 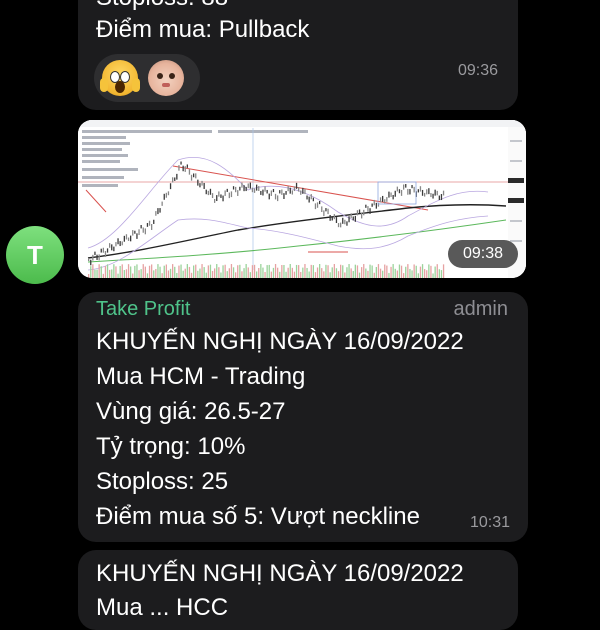 What do you see at coordinates (120, 78) in the screenshot?
I see `scream-emoji-icon` at bounding box center [120, 78].